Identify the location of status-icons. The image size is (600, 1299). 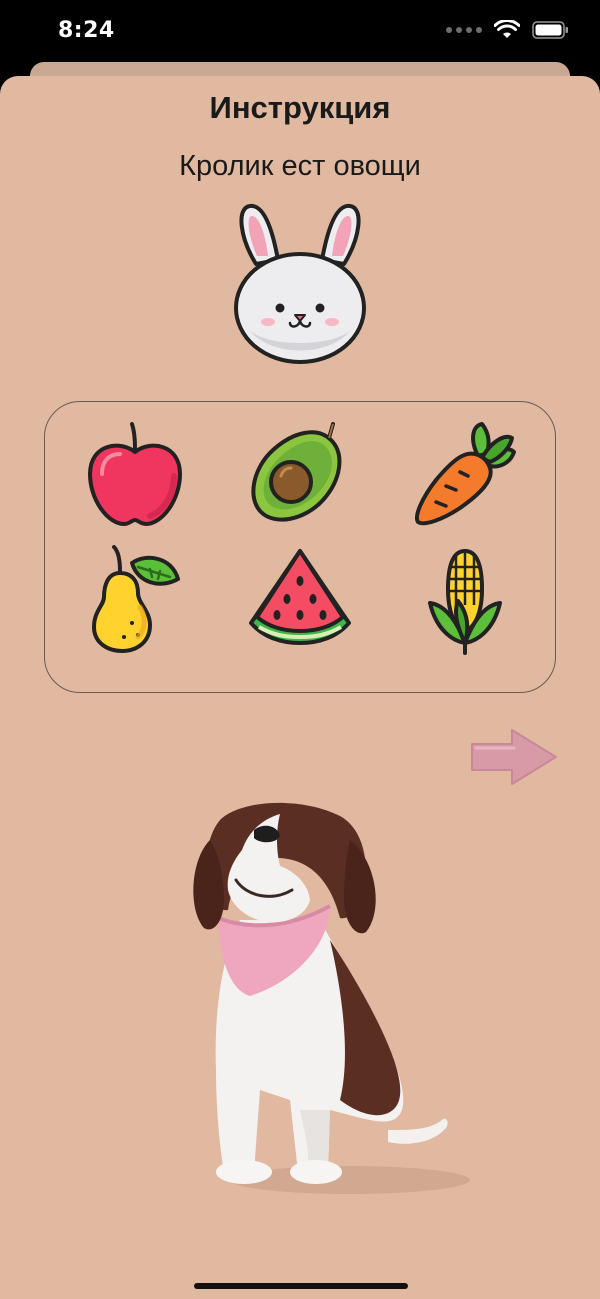
(508, 30).